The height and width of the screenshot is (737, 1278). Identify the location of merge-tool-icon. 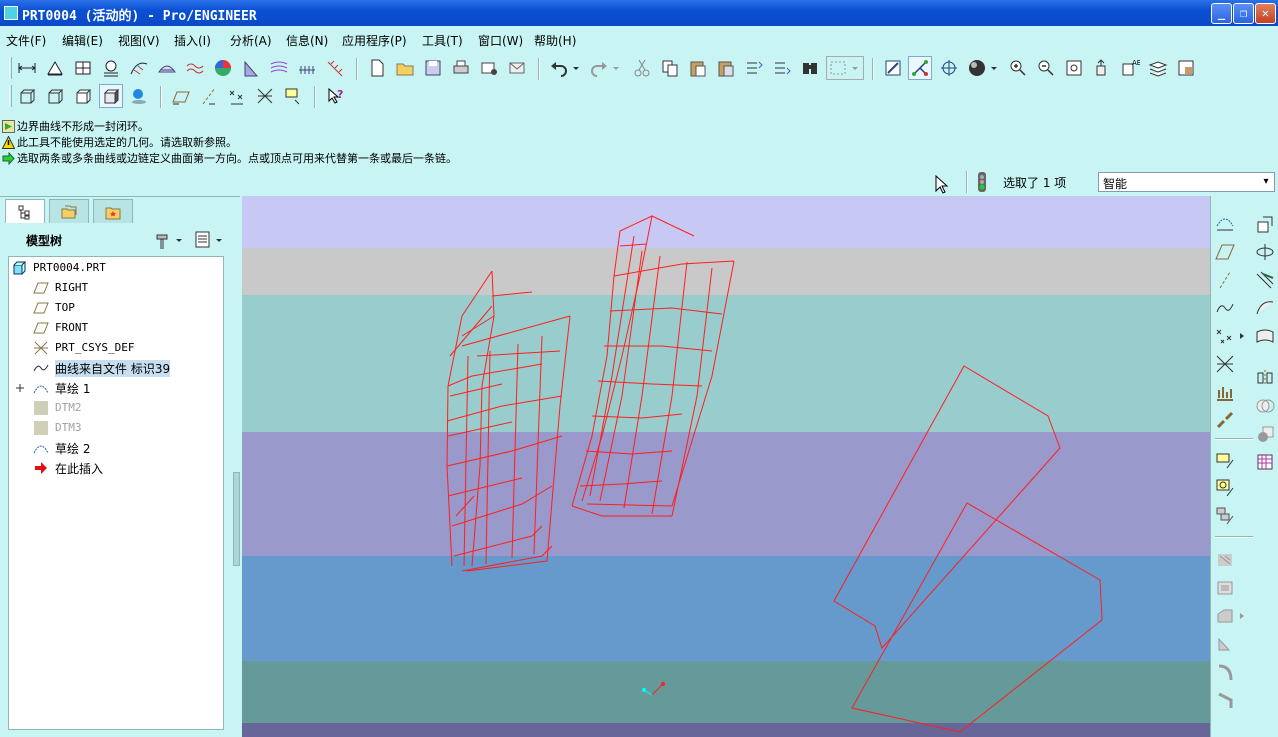
(1265, 406).